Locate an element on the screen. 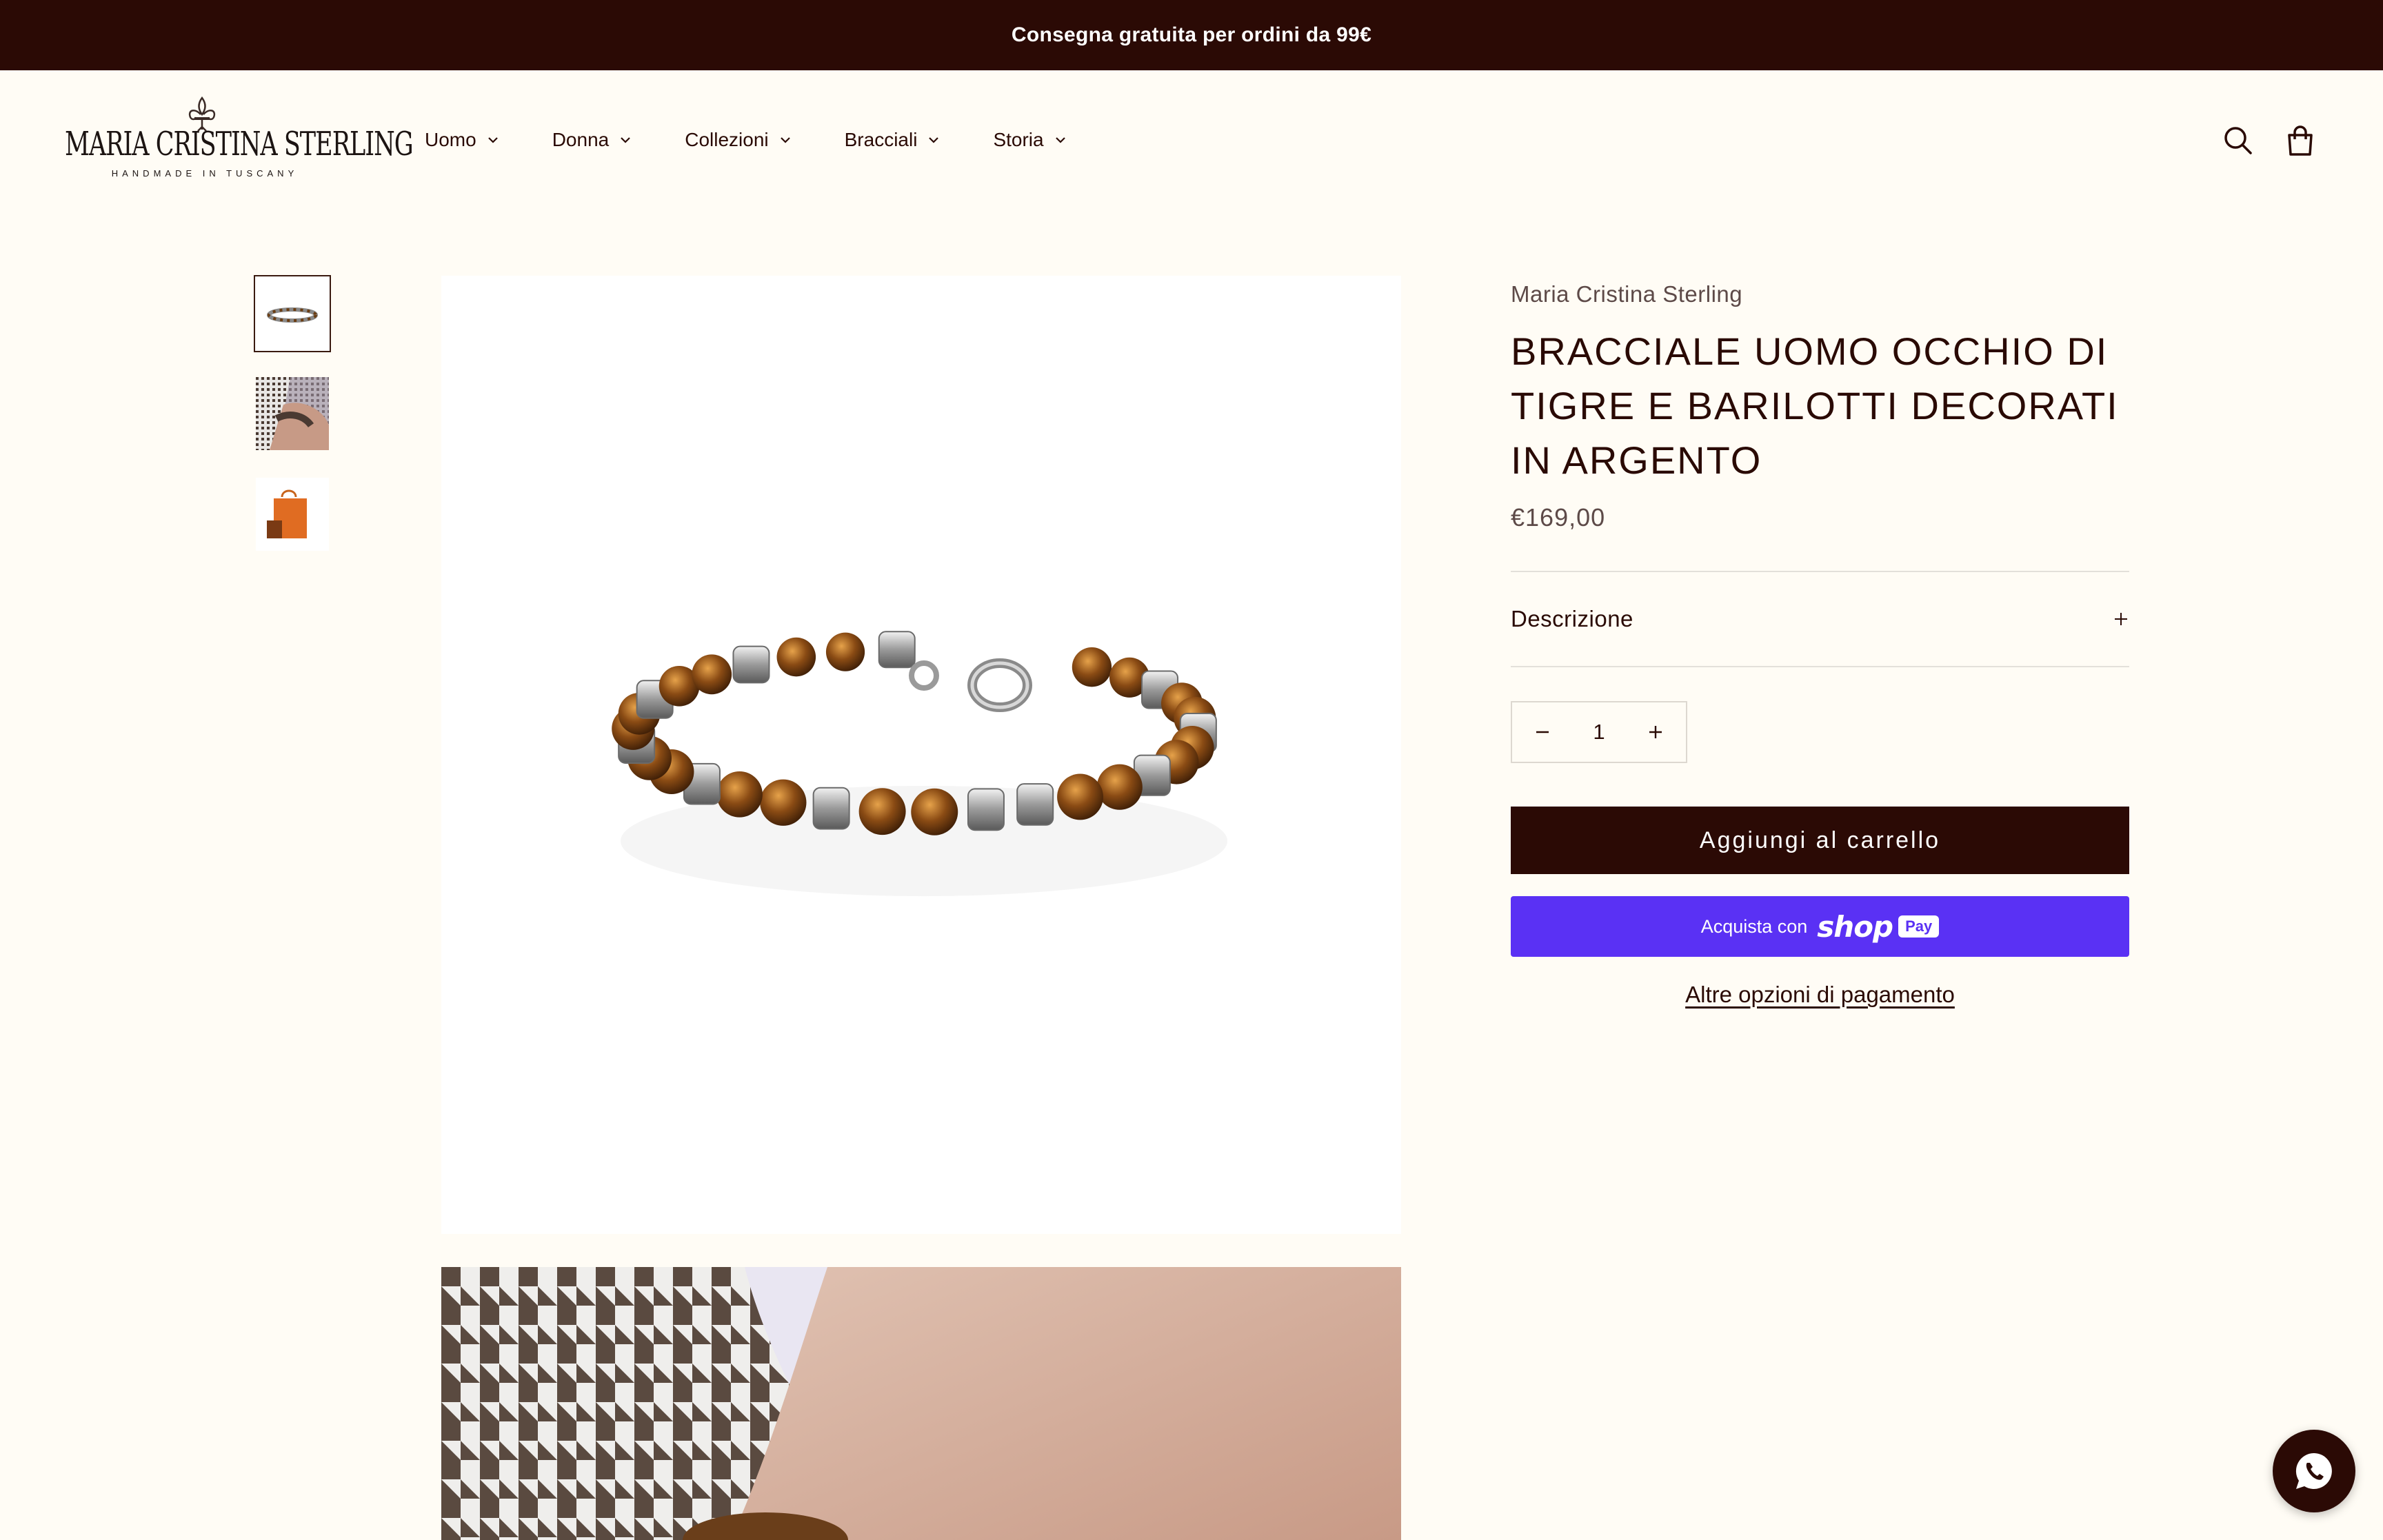  nav-item-collezioni: Collezioni is located at coordinates (737, 140).